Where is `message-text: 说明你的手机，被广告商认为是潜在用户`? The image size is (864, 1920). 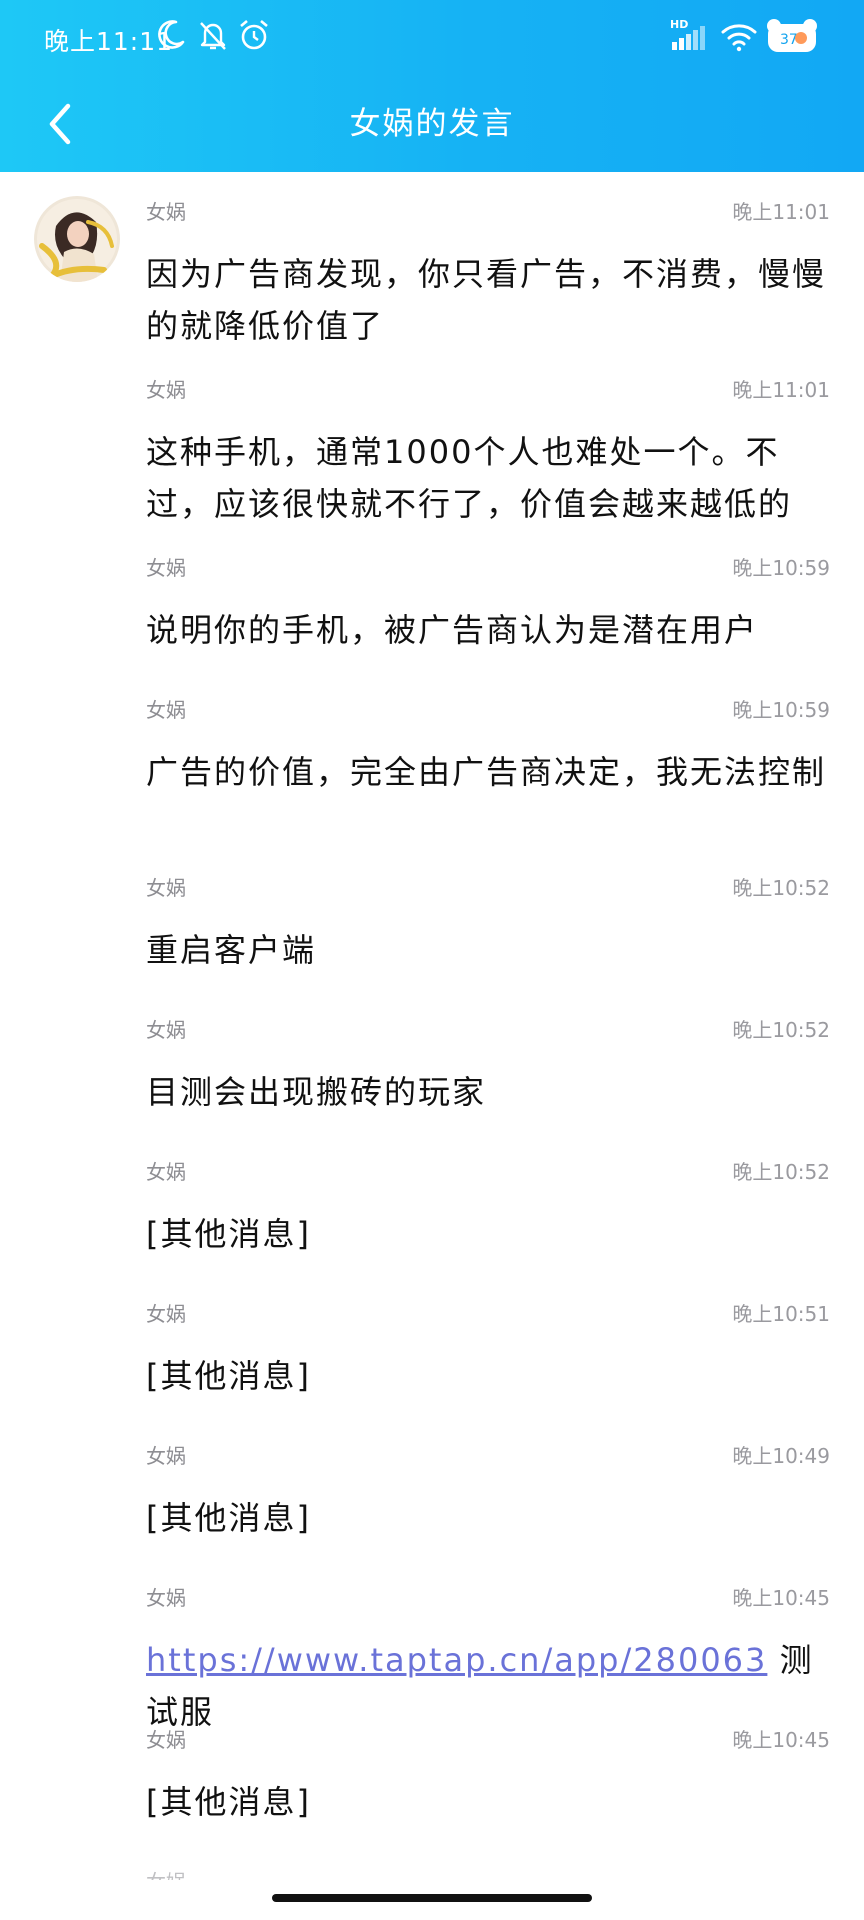 message-text: 说明你的手机，被广告商认为是潜在用户 is located at coordinates (452, 630).